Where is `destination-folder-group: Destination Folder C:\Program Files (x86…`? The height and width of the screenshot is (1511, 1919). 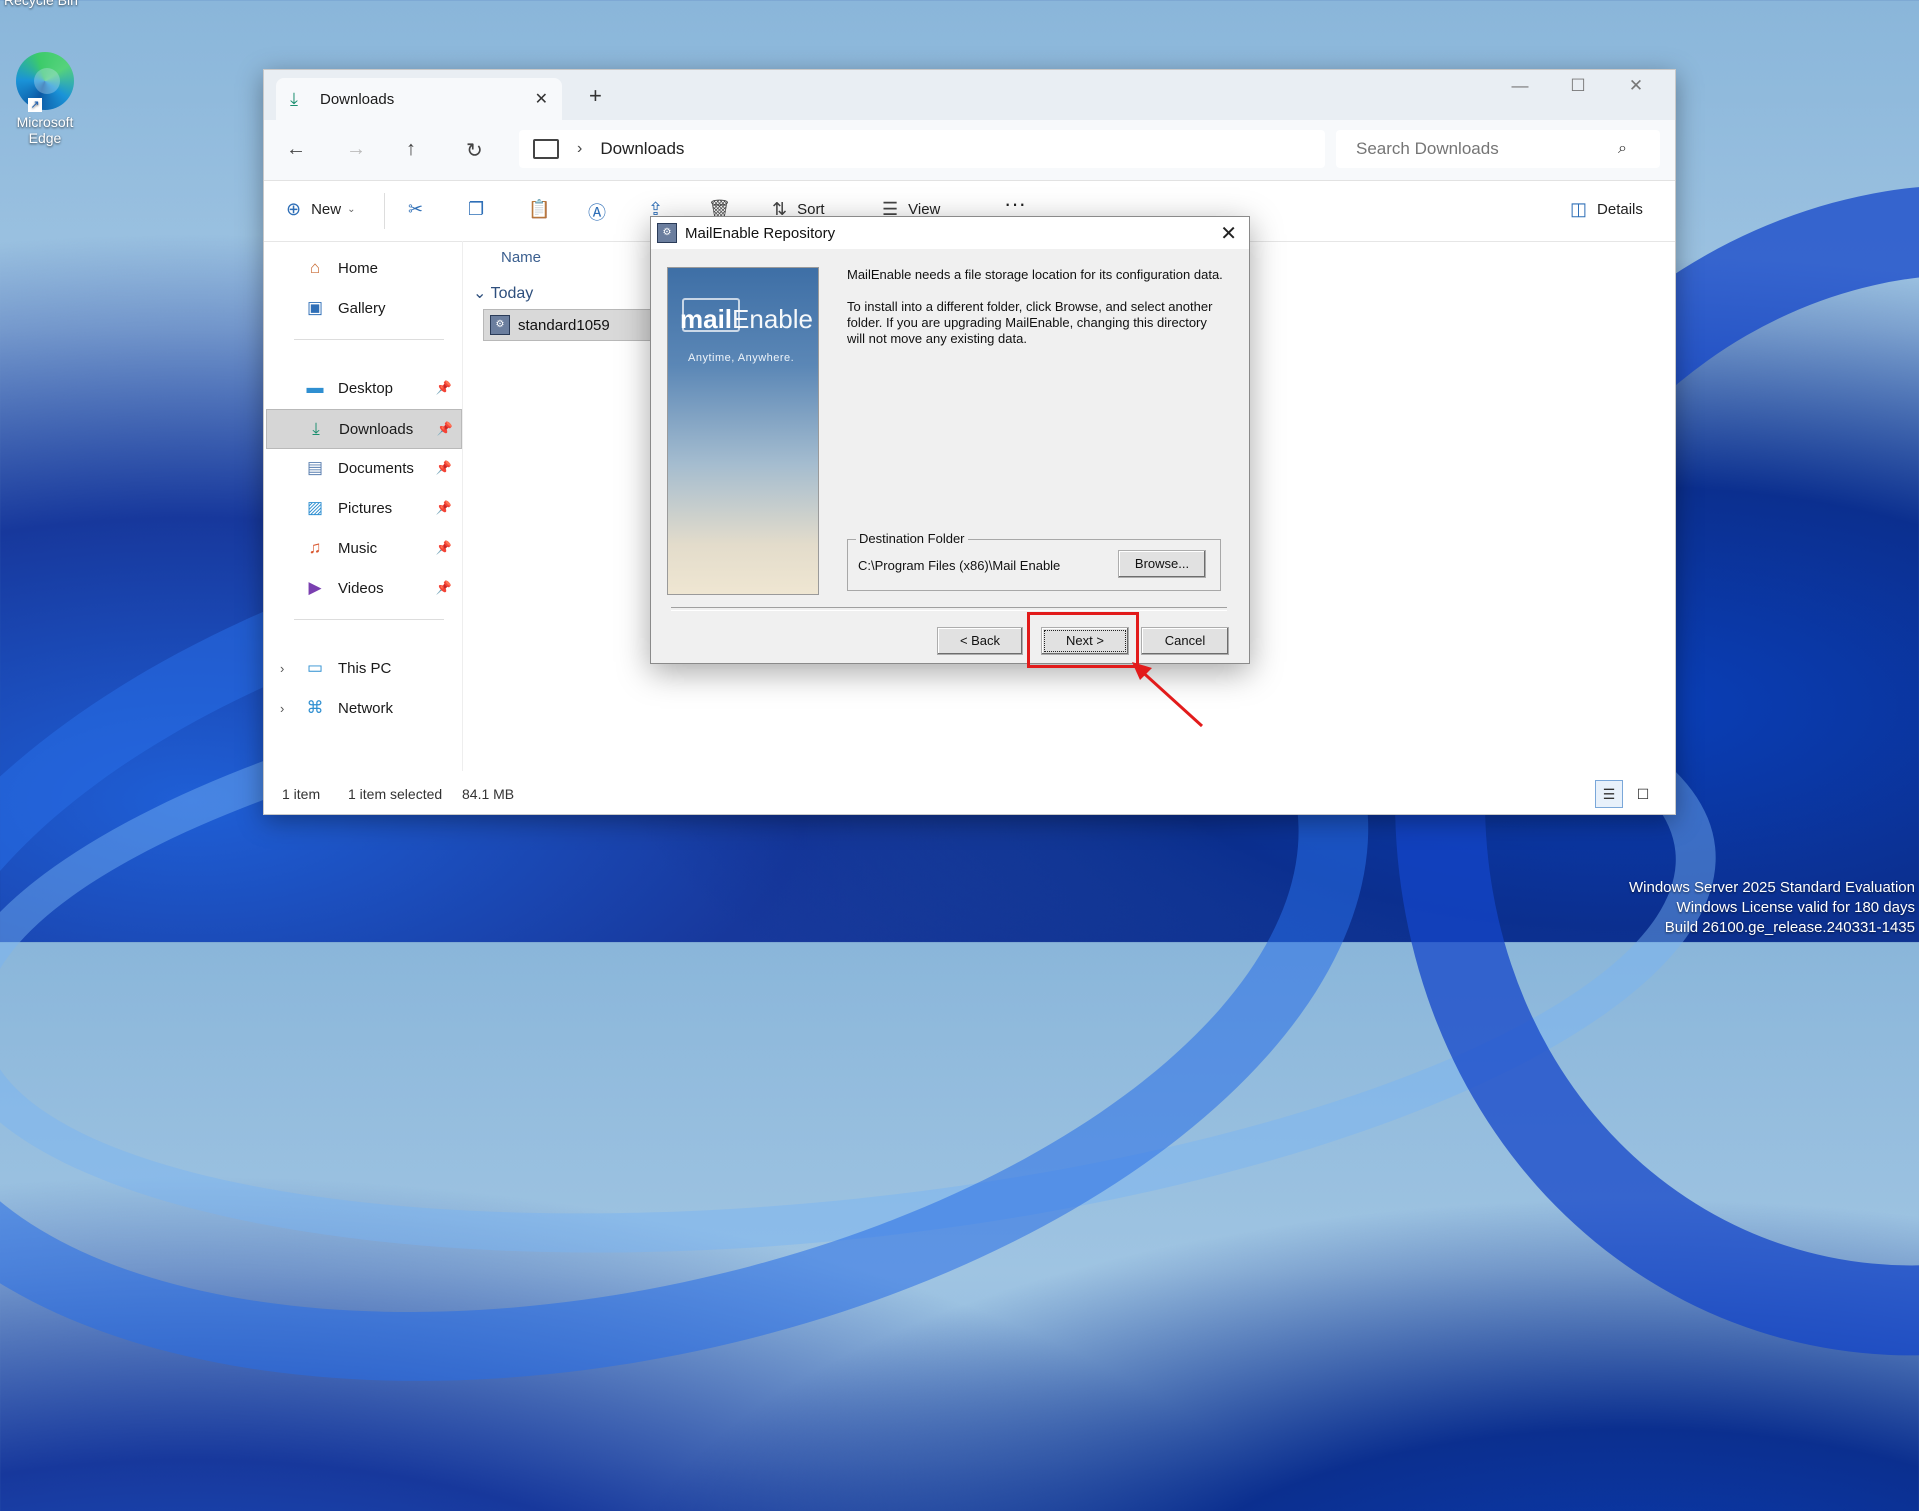
destination-folder-group: Destination Folder C:\Program Files (x86… is located at coordinates (1034, 561).